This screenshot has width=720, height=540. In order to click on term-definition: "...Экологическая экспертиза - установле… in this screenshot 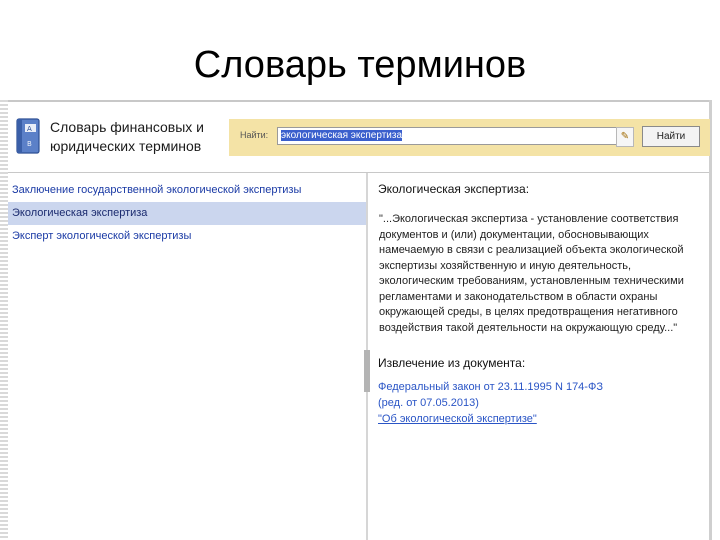, I will do `click(531, 273)`.